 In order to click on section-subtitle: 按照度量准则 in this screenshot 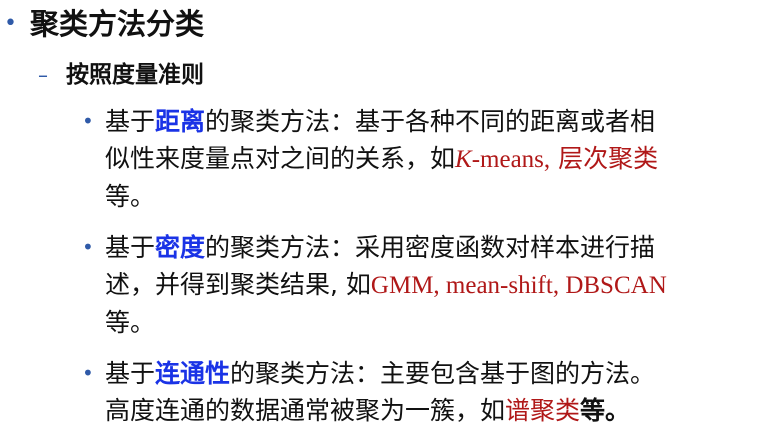, I will do `click(135, 75)`.